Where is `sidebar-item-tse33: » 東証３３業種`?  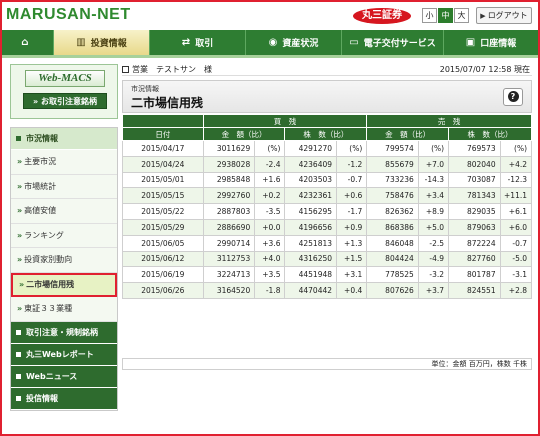
sidebar-item-tse33: » 東証３３業種 is located at coordinates (64, 309).